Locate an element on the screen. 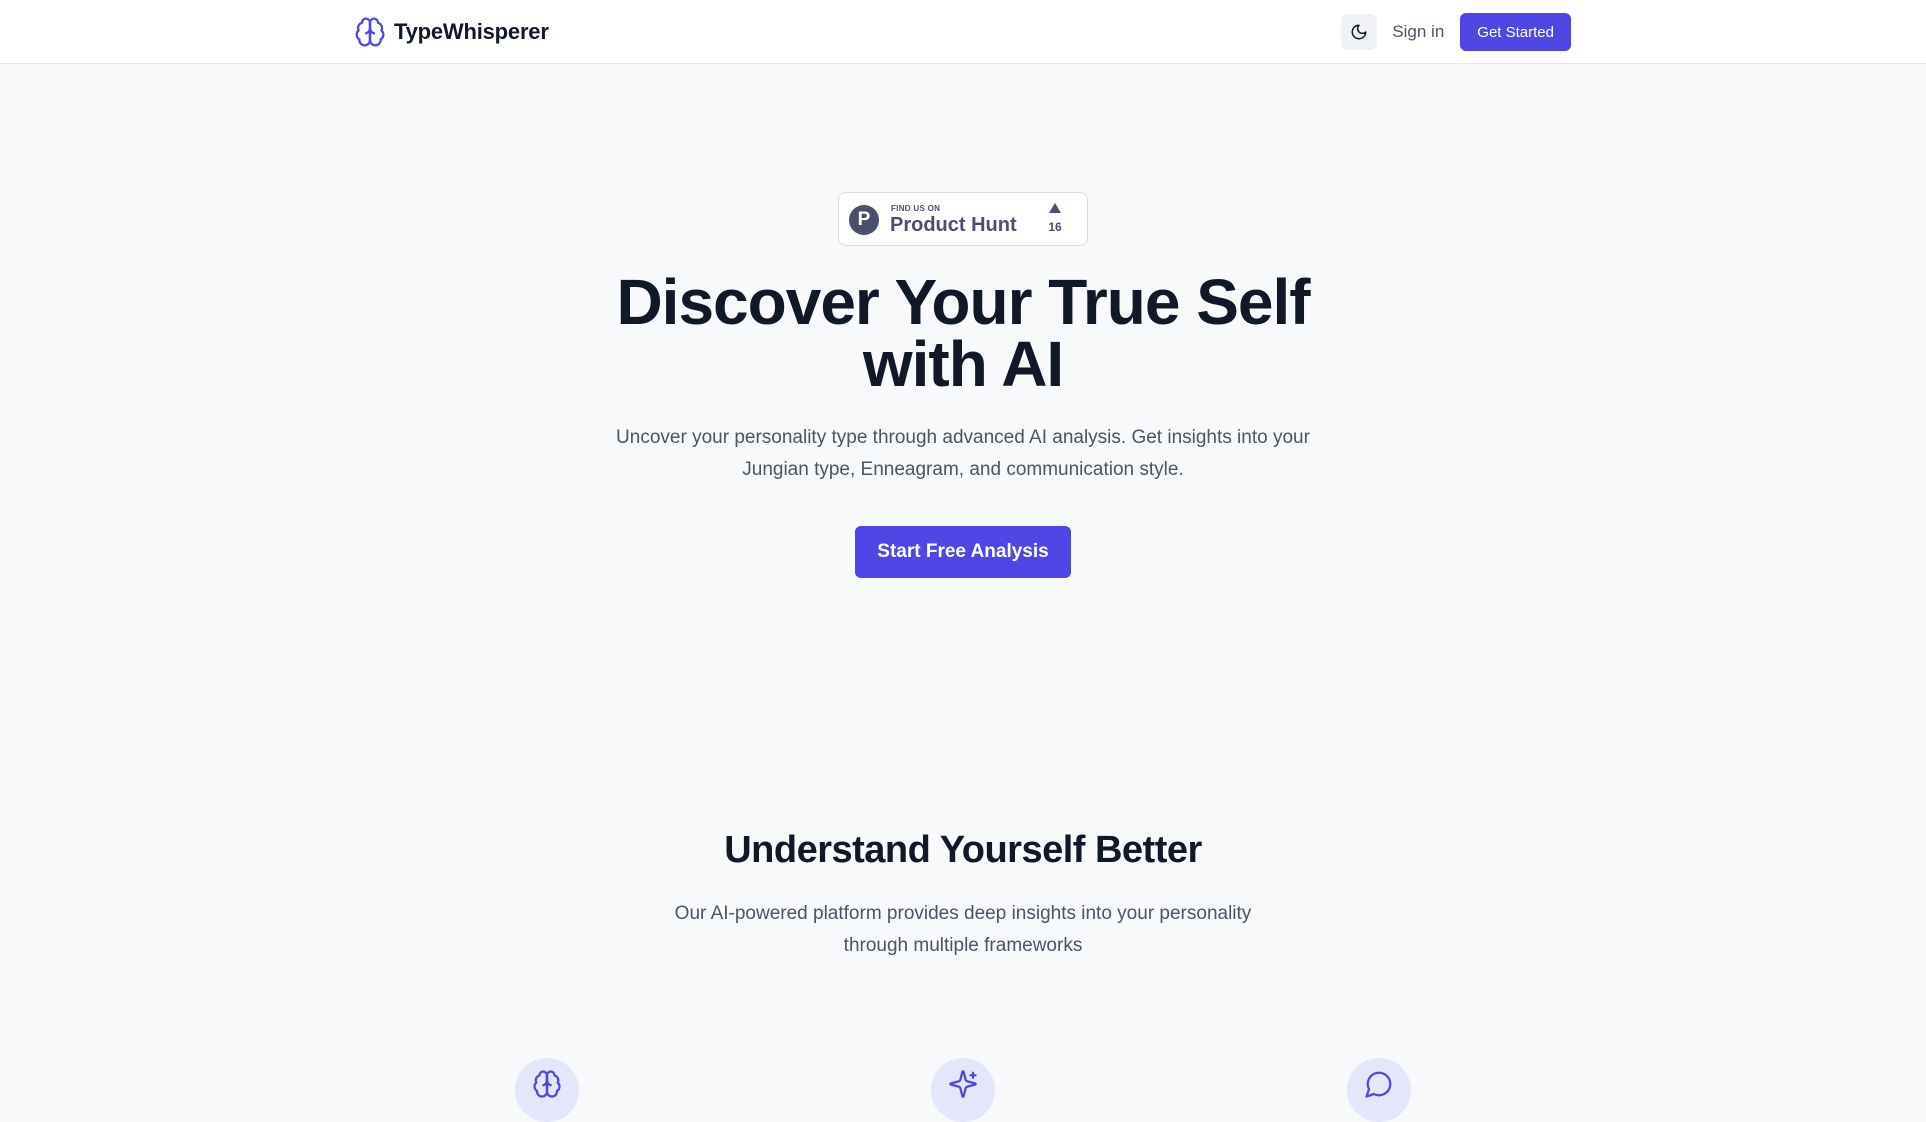 Image resolution: width=1926 pixels, height=1122 pixels. brand-name: TypeWhisperer is located at coordinates (471, 31).